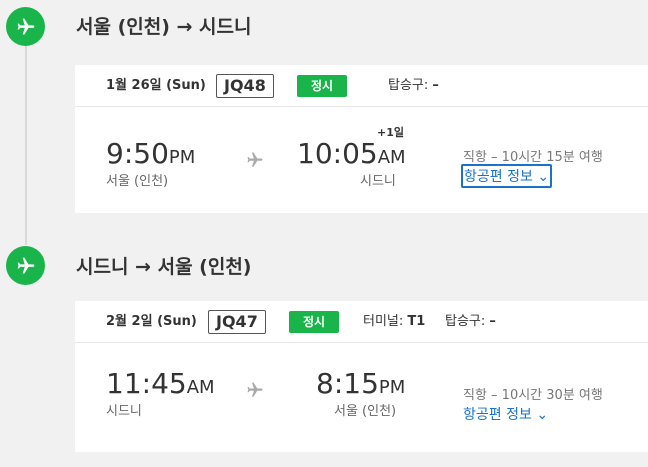 Image resolution: width=648 pixels, height=467 pixels. I want to click on flight-number-badge: JQ47, so click(237, 322).